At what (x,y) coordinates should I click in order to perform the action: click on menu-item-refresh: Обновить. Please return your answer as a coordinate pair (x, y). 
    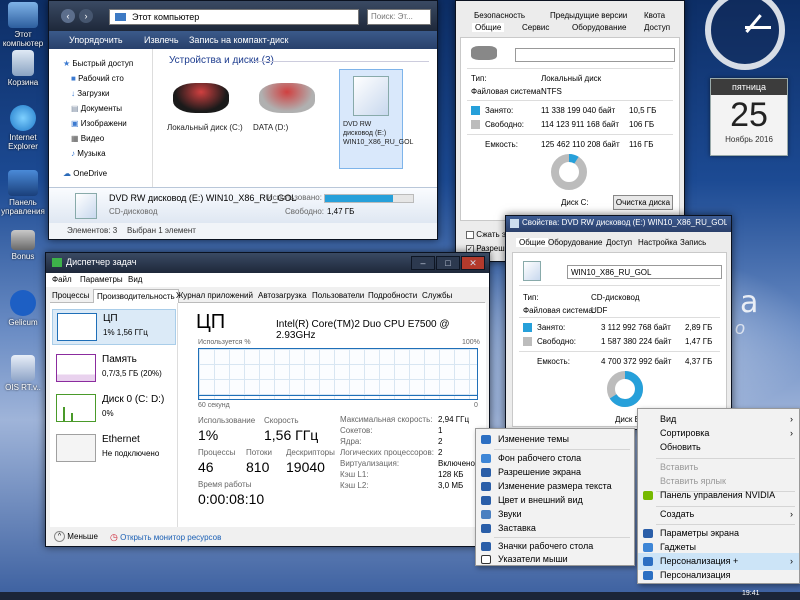
    Looking at the image, I should click on (718, 447).